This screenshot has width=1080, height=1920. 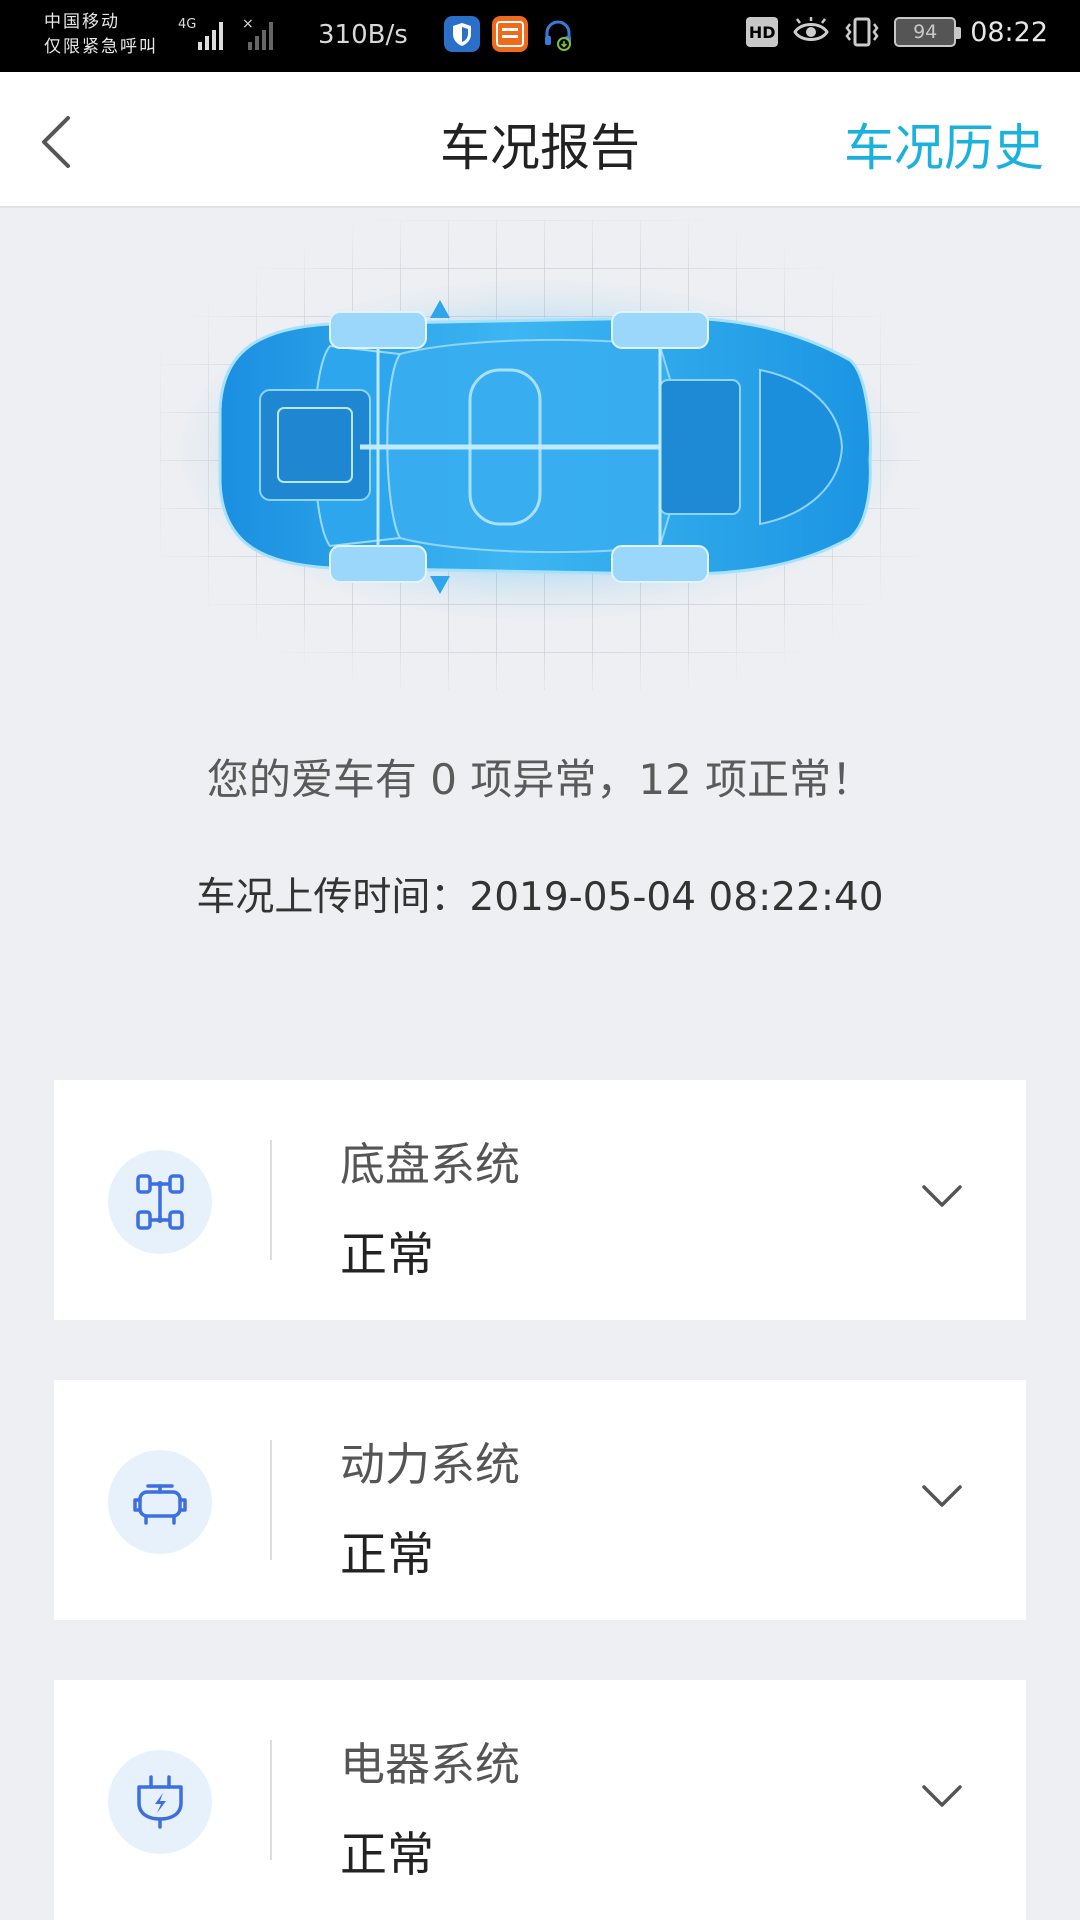 I want to click on upload-time: 车况上传时间：2019-05-04 08:22:40, so click(x=540, y=897).